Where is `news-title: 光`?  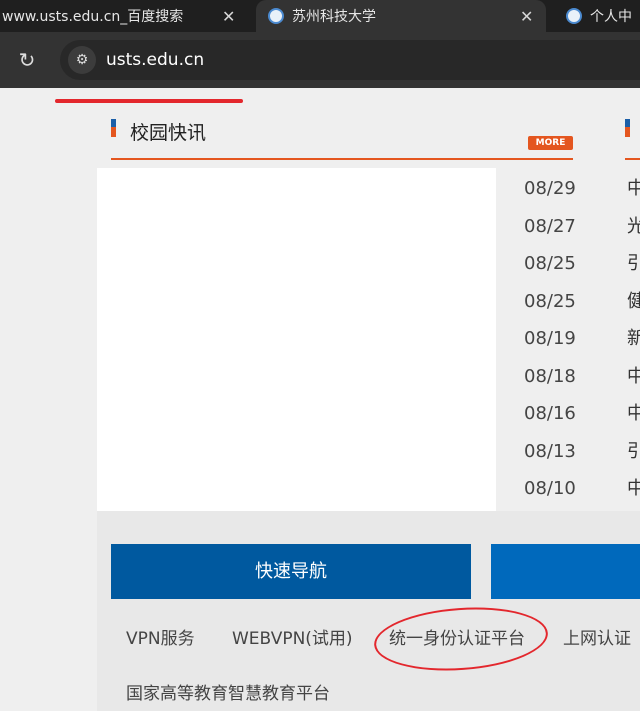 news-title: 光 is located at coordinates (621, 227).